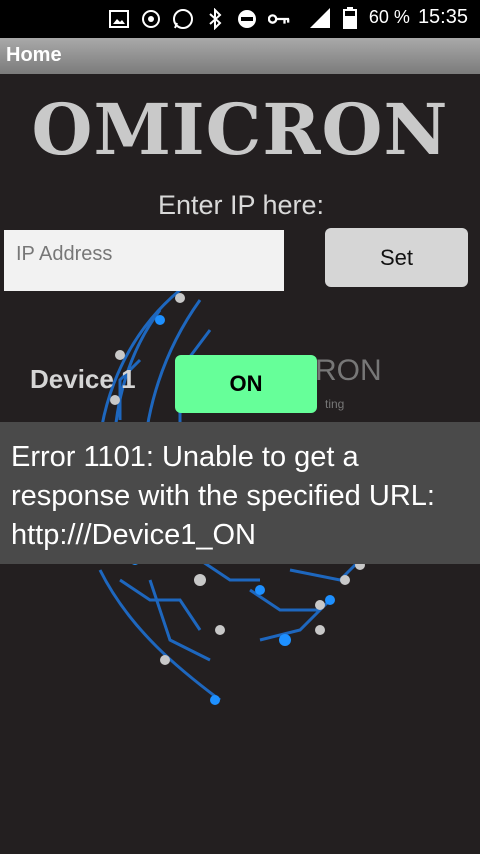  I want to click on ip-prompt-label: Enter IP here:, so click(241, 205).